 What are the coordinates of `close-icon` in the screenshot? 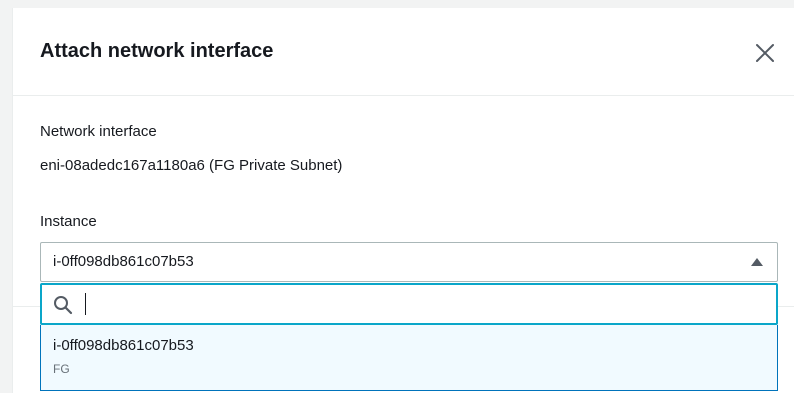 It's located at (765, 53).